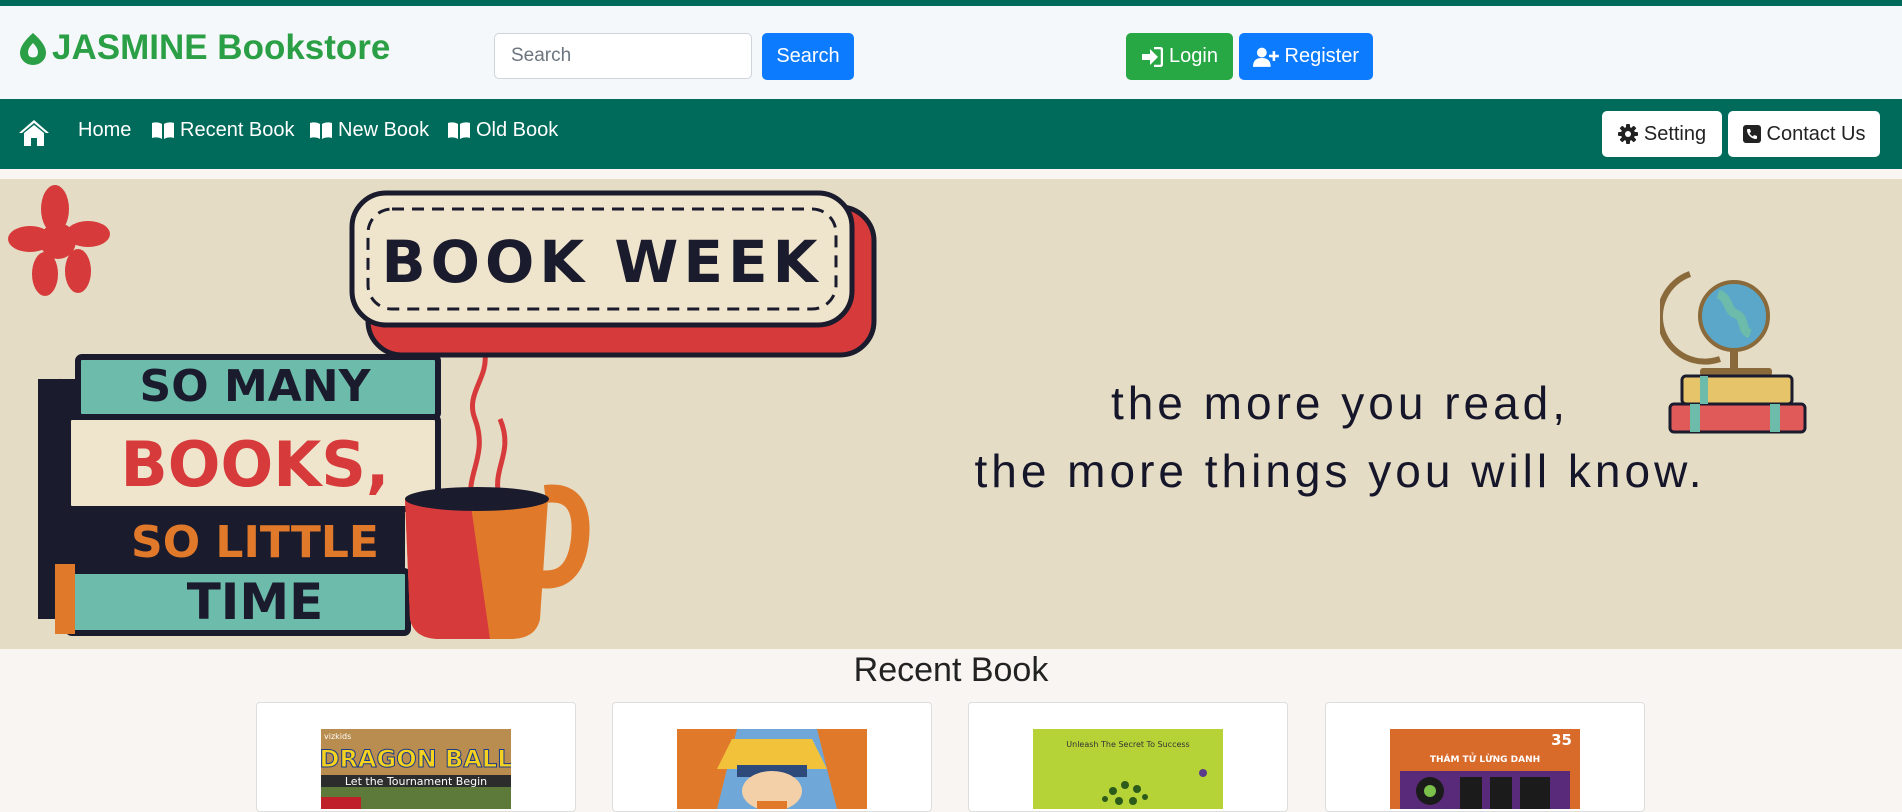 The height and width of the screenshot is (812, 1902). Describe the element at coordinates (1127, 744) in the screenshot. I see `cover-title-text: Unleash The Secret To Success` at that location.